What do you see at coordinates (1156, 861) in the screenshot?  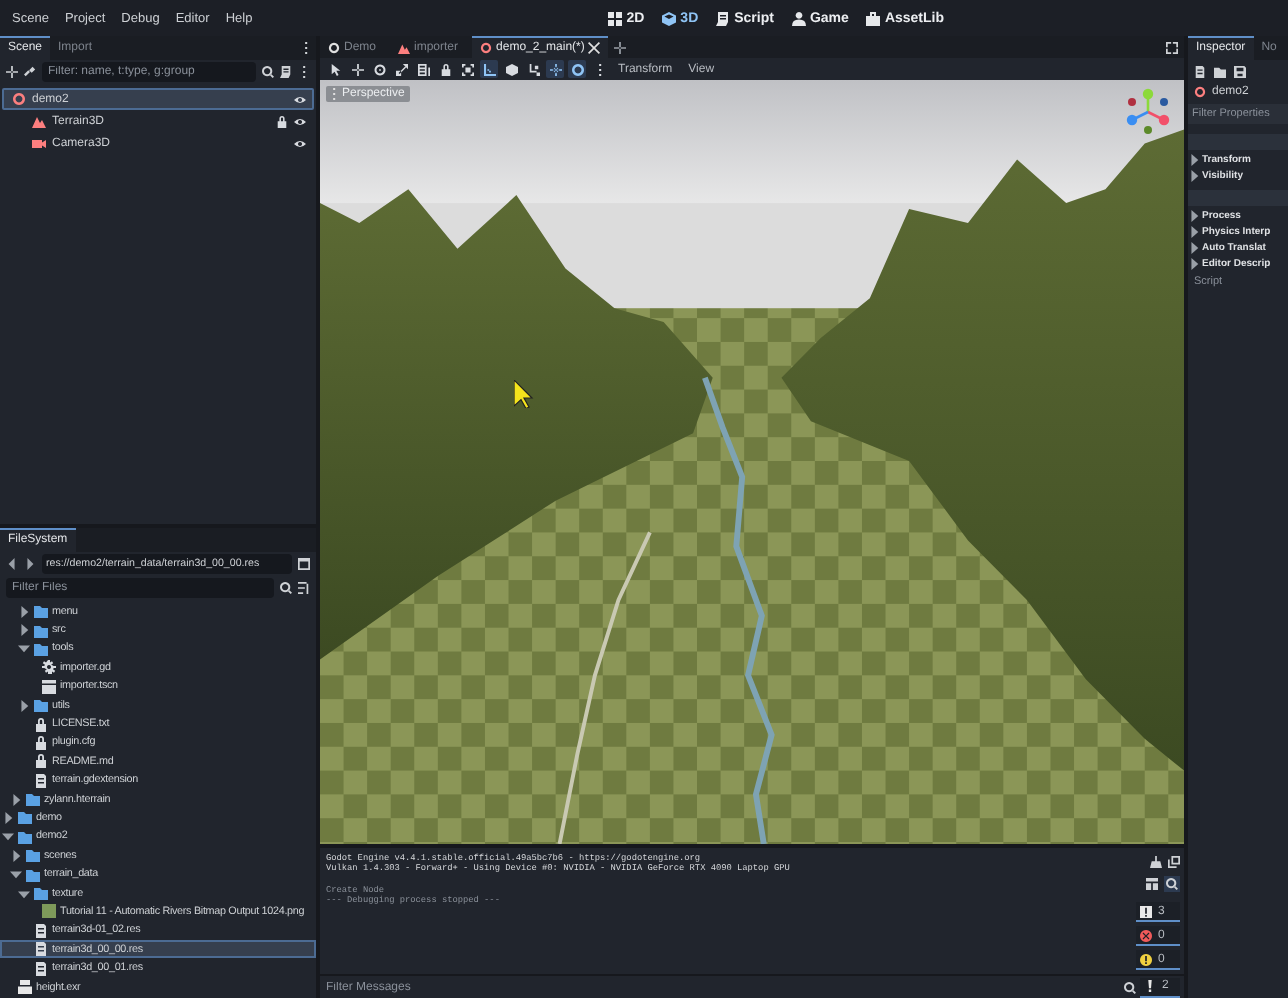 I see `broom-icon` at bounding box center [1156, 861].